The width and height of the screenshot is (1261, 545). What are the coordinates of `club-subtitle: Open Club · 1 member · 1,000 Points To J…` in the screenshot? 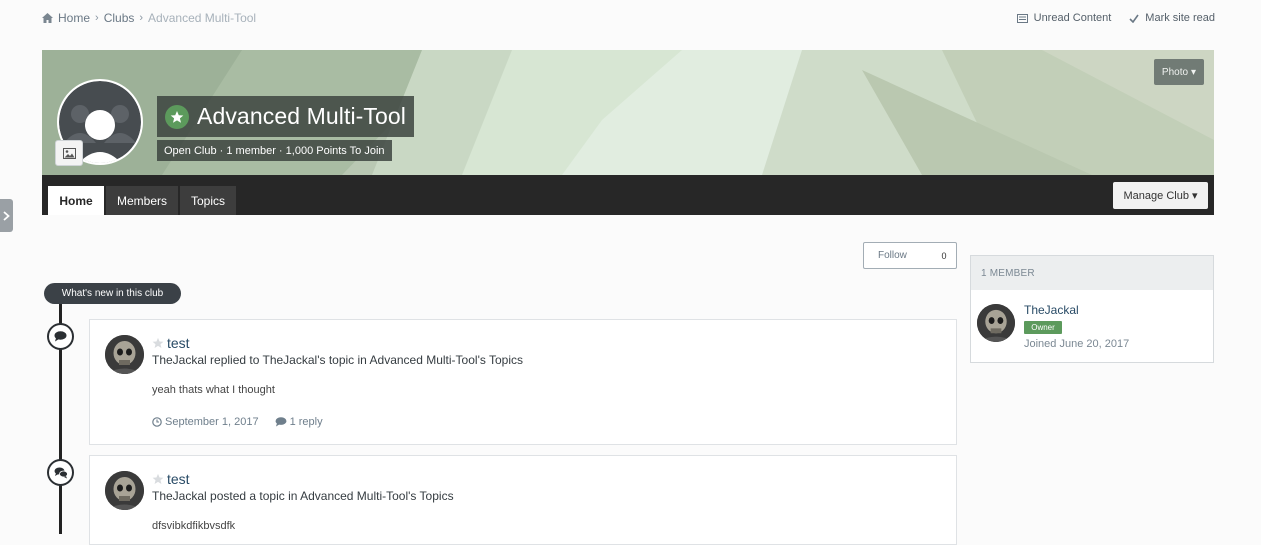 It's located at (274, 150).